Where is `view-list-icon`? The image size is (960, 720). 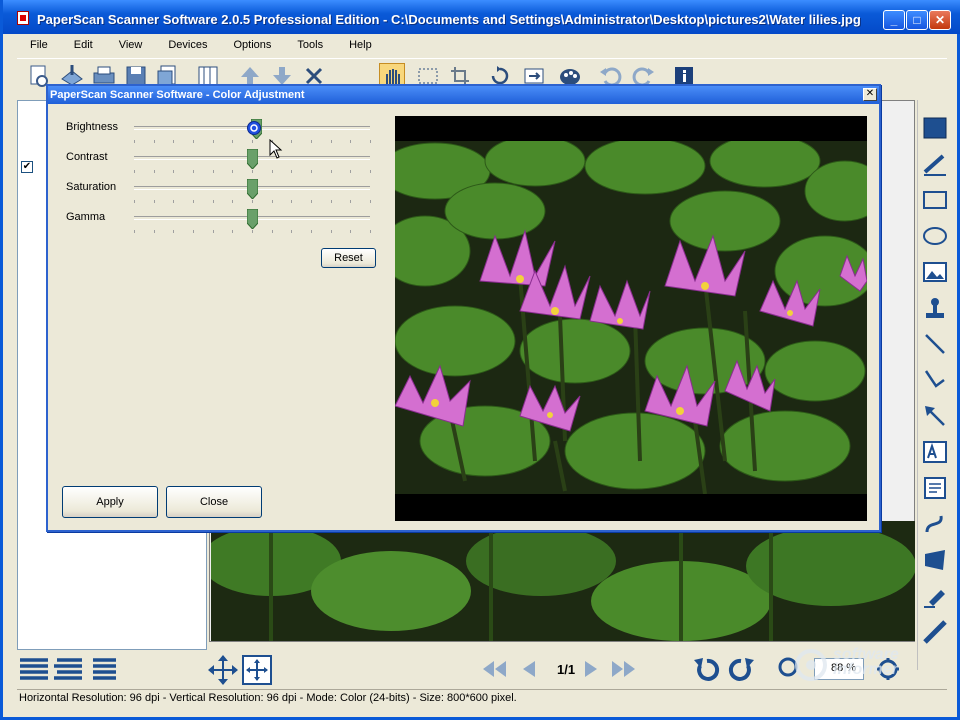 view-list-icon is located at coordinates (34, 669).